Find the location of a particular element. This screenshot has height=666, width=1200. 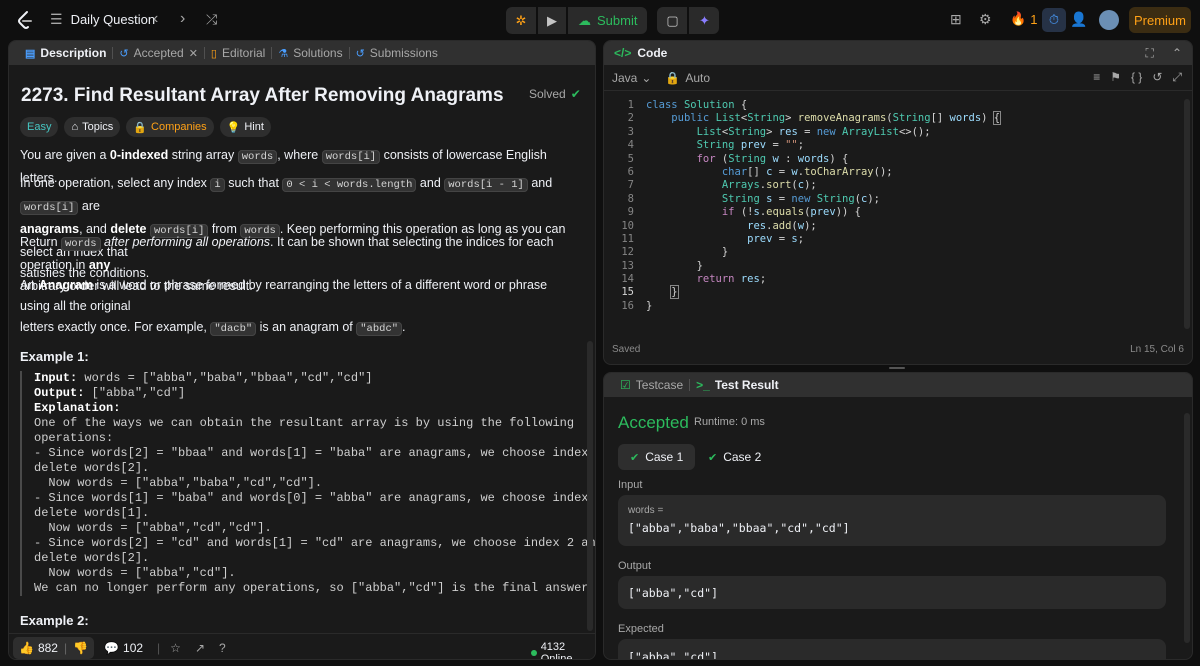

thumbs-down-icon: 👎 is located at coordinates (80, 648).